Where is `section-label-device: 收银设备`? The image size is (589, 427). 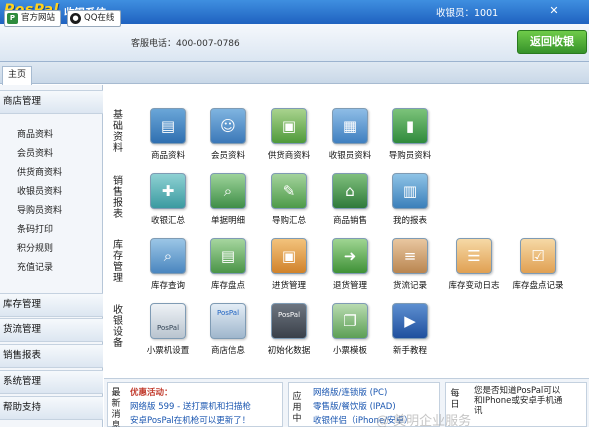
section-label-device: 收银设备 is located at coordinates (118, 327).